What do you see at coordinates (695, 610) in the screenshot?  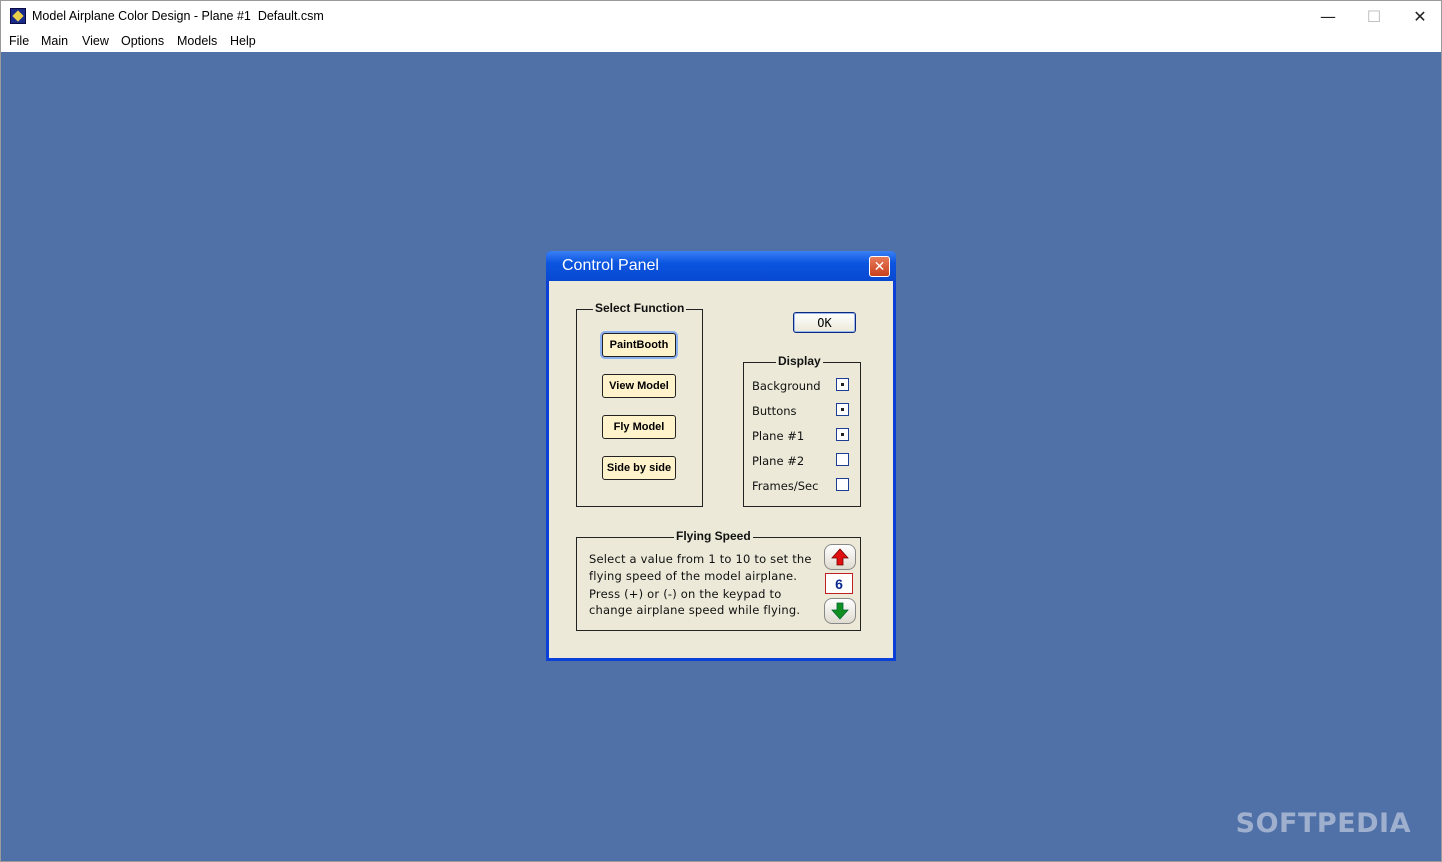 I see `speed-help-line-4: change airplane speed while flying.` at bounding box center [695, 610].